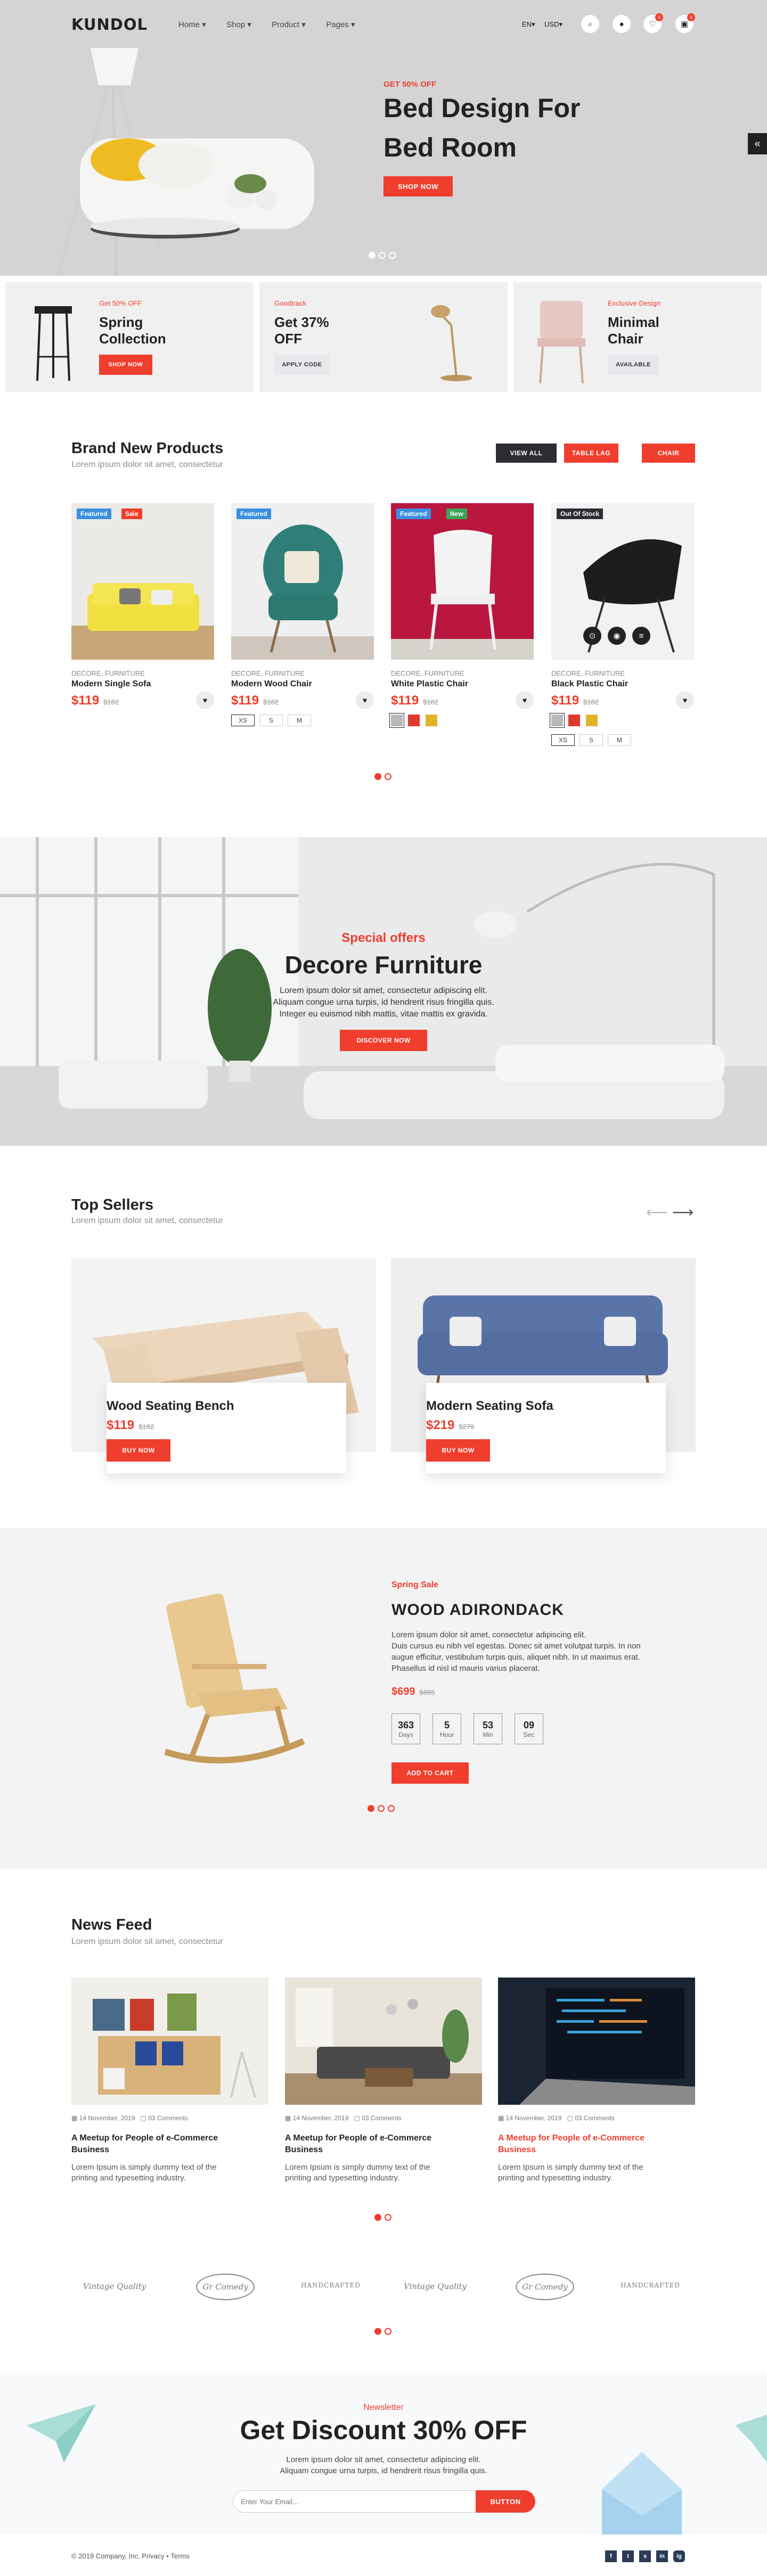 Image resolution: width=767 pixels, height=2576 pixels. Describe the element at coordinates (653, 23) in the screenshot. I see `wishlist-icon: ♡ 0` at that location.